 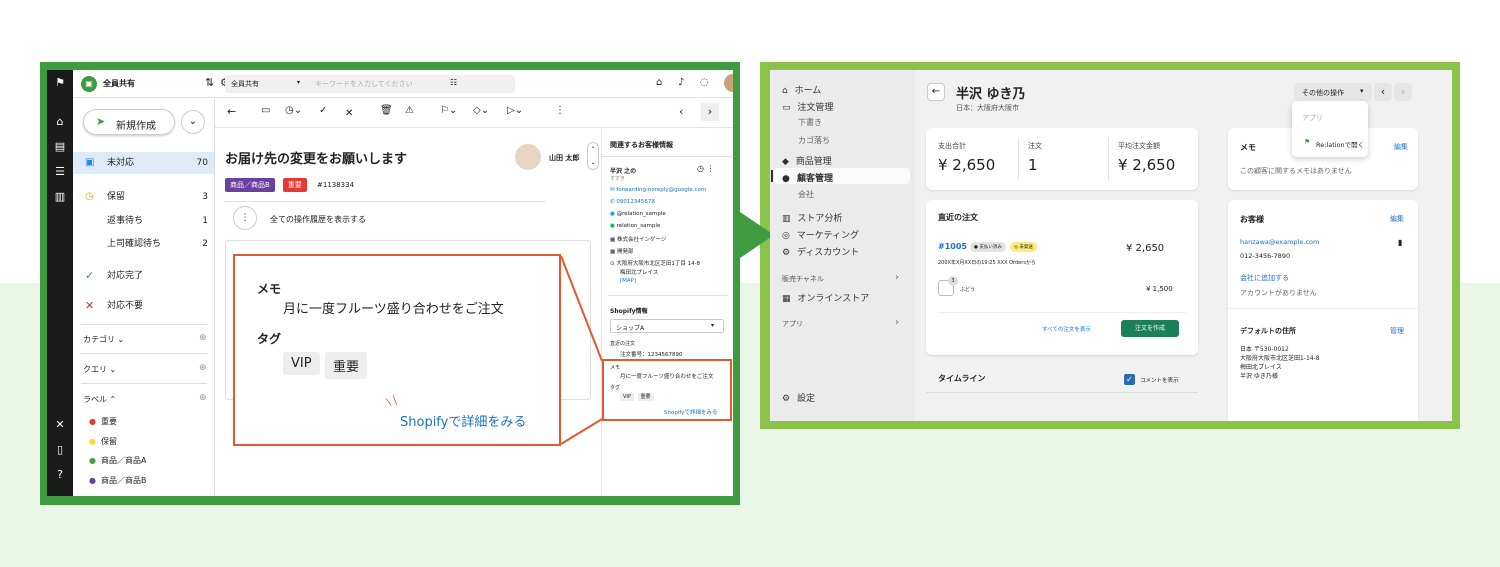 I want to click on nav-abandoned: カゴ落ち, so click(x=814, y=140).